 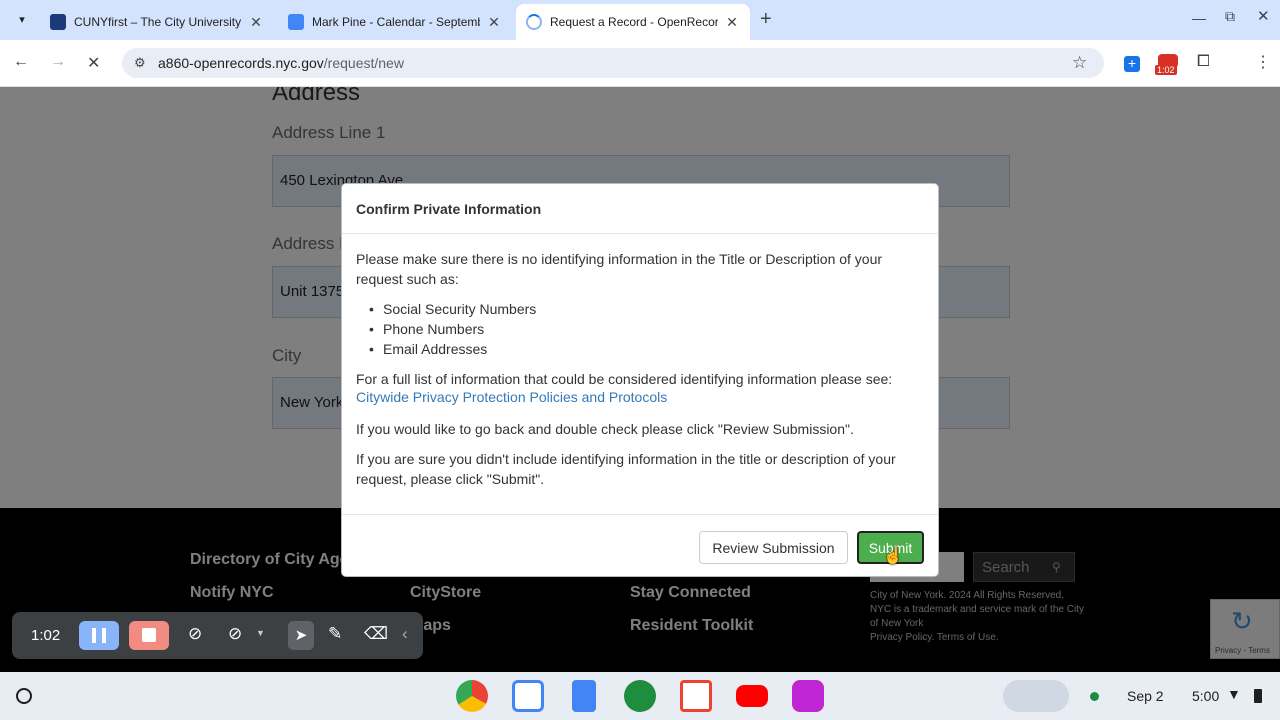 What do you see at coordinates (1145, 696) in the screenshot?
I see `shelf-date: Sep 2` at bounding box center [1145, 696].